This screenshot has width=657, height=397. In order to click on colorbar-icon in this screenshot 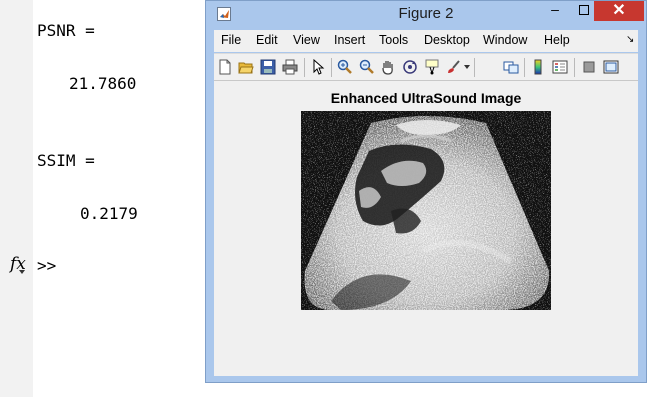, I will do `click(538, 67)`.